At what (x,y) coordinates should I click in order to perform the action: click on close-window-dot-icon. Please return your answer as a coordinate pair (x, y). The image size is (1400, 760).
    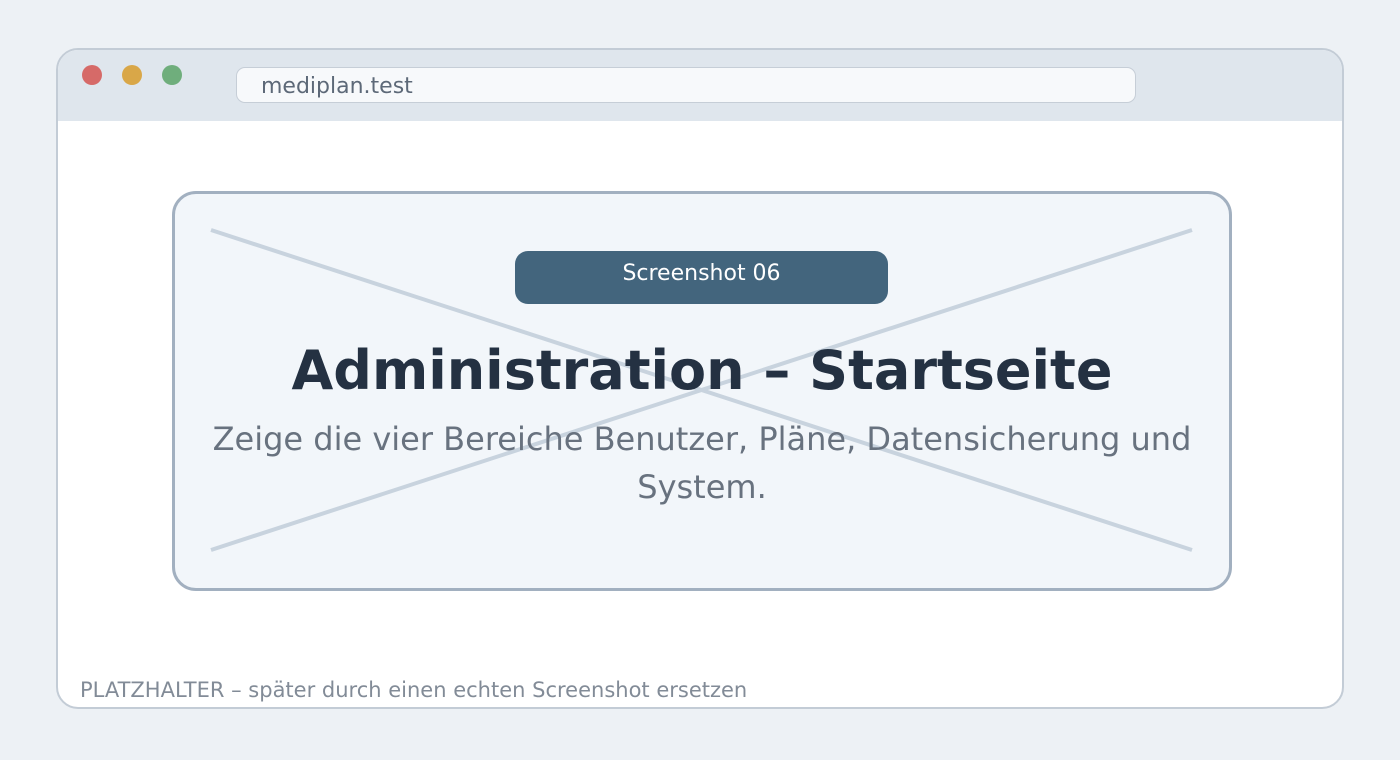
    Looking at the image, I should click on (92, 75).